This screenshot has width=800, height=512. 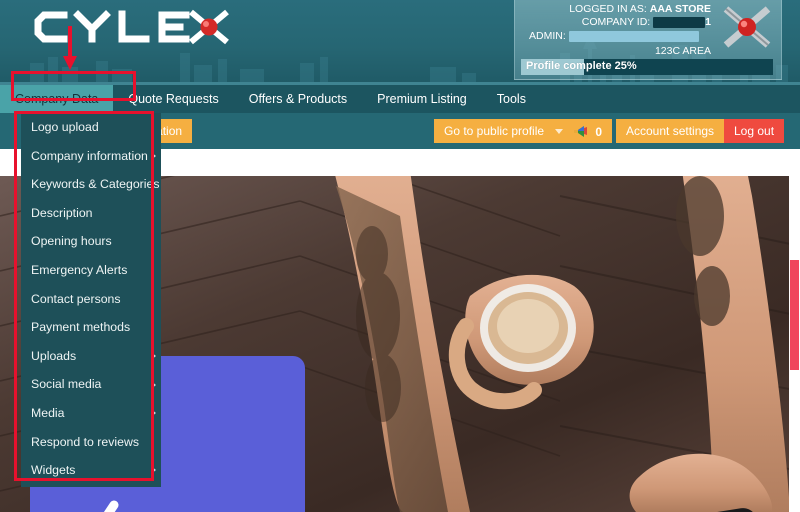 I want to click on vertical-scrollbar-thumb, so click(x=794, y=315).